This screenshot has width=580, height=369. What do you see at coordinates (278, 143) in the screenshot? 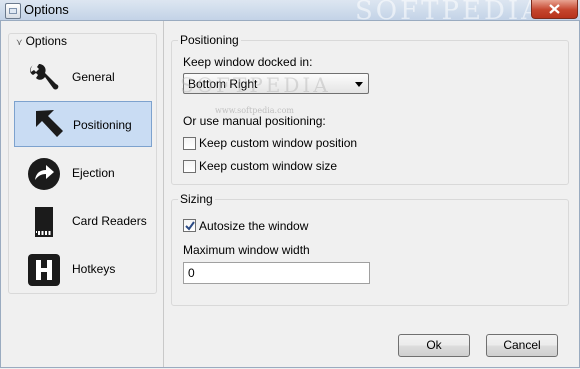
I see `custom-position-label: Keep custom window position` at bounding box center [278, 143].